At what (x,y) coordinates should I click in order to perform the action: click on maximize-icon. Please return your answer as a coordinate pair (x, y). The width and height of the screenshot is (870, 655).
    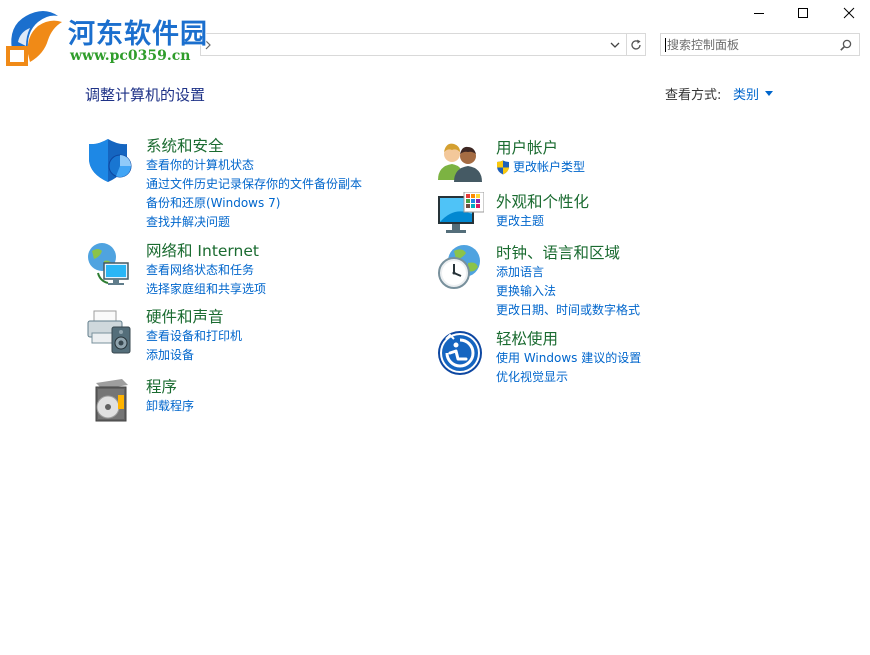
    Looking at the image, I should click on (803, 13).